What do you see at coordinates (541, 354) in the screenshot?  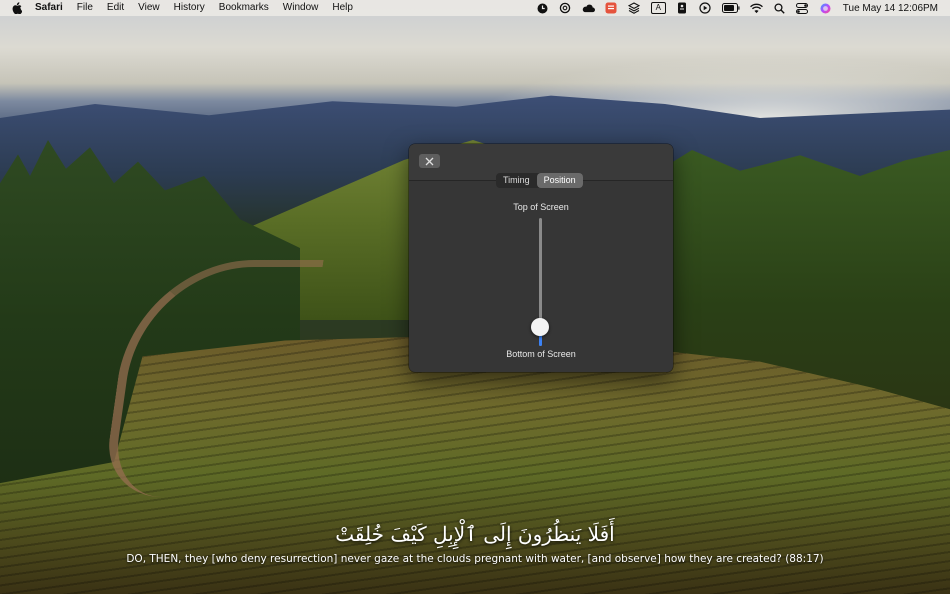 I see `slider-bottom-label: Bottom of Screen` at bounding box center [541, 354].